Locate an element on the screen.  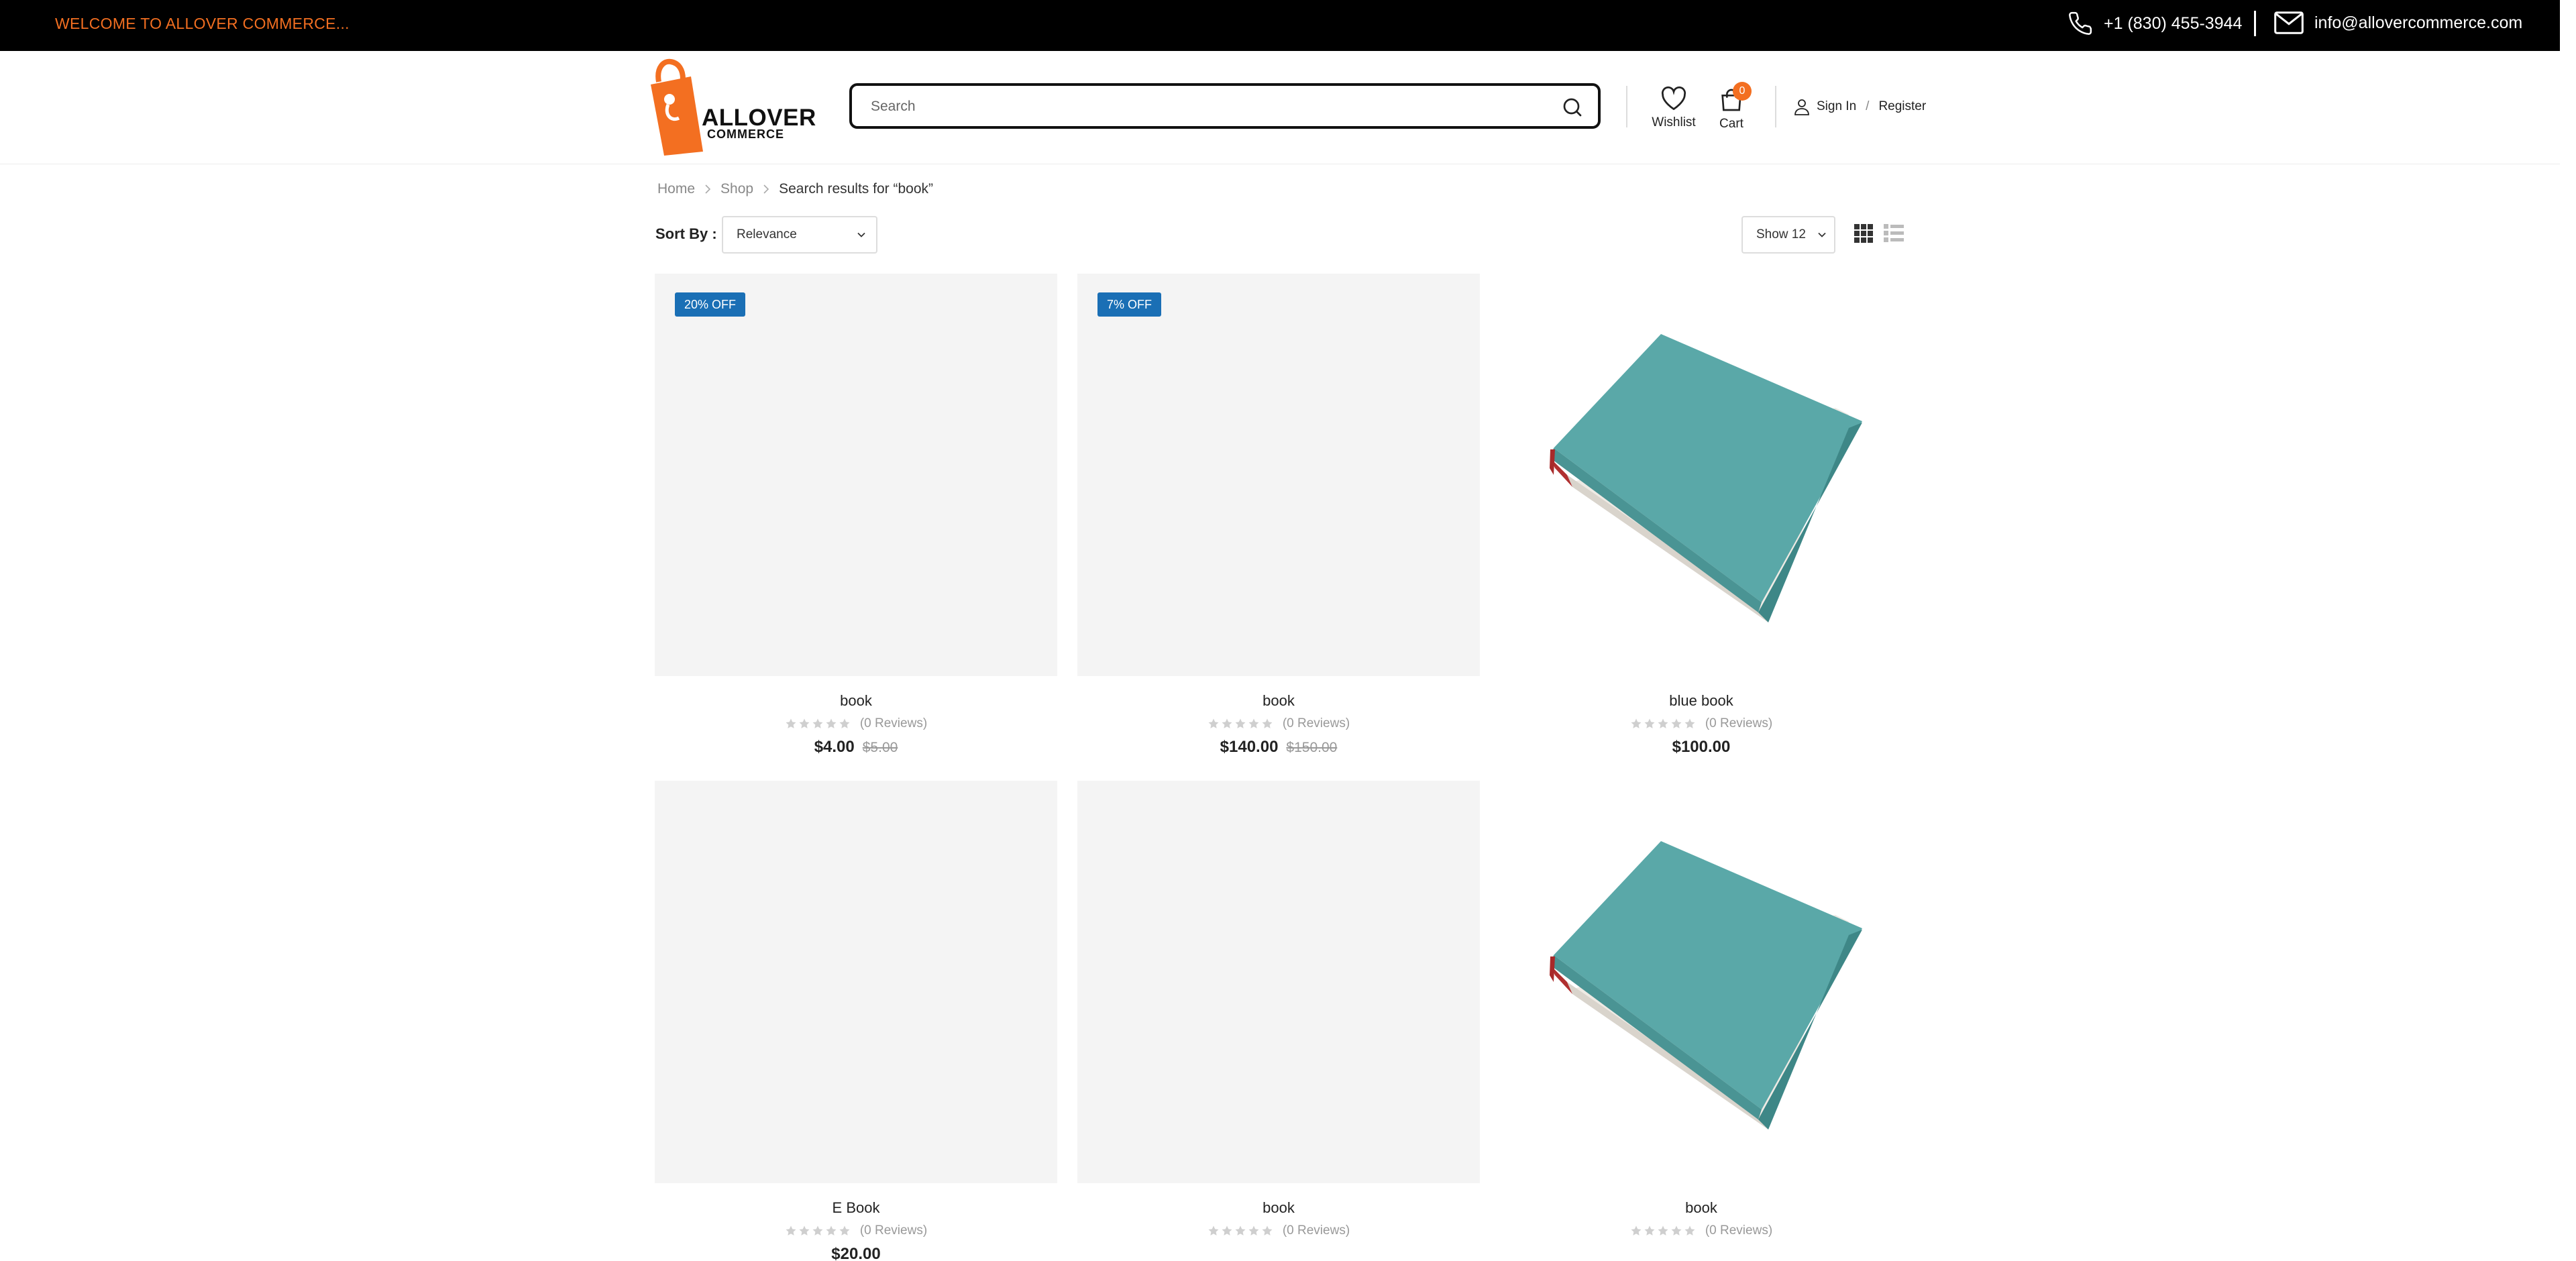
per-page-select-value: Show 12 is located at coordinates (1781, 234).